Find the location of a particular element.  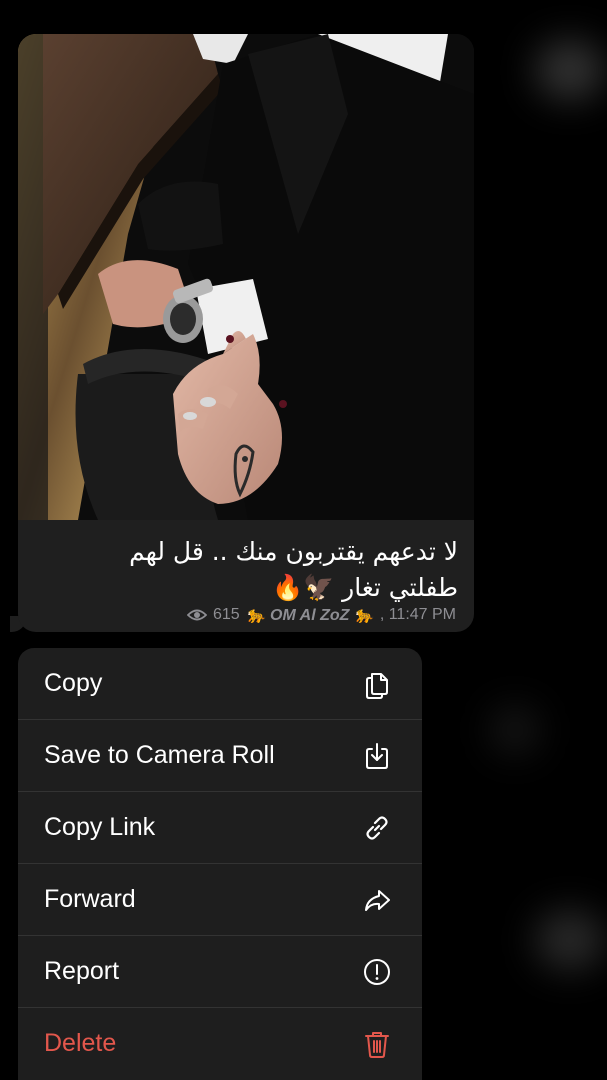

message-time: , 11:47 PM is located at coordinates (417, 614).